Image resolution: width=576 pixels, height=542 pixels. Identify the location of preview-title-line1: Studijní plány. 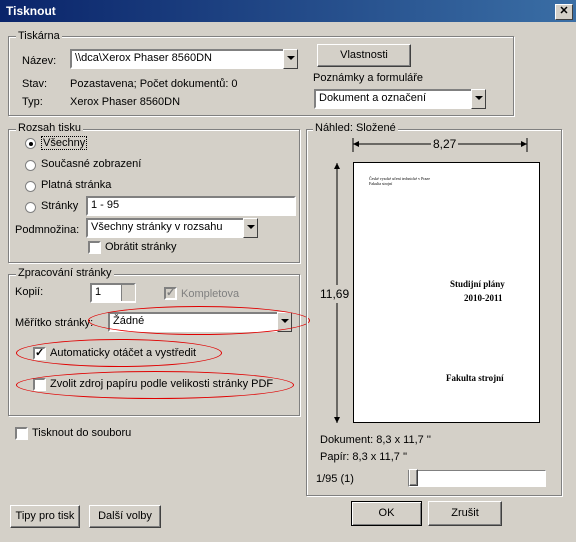
(477, 284).